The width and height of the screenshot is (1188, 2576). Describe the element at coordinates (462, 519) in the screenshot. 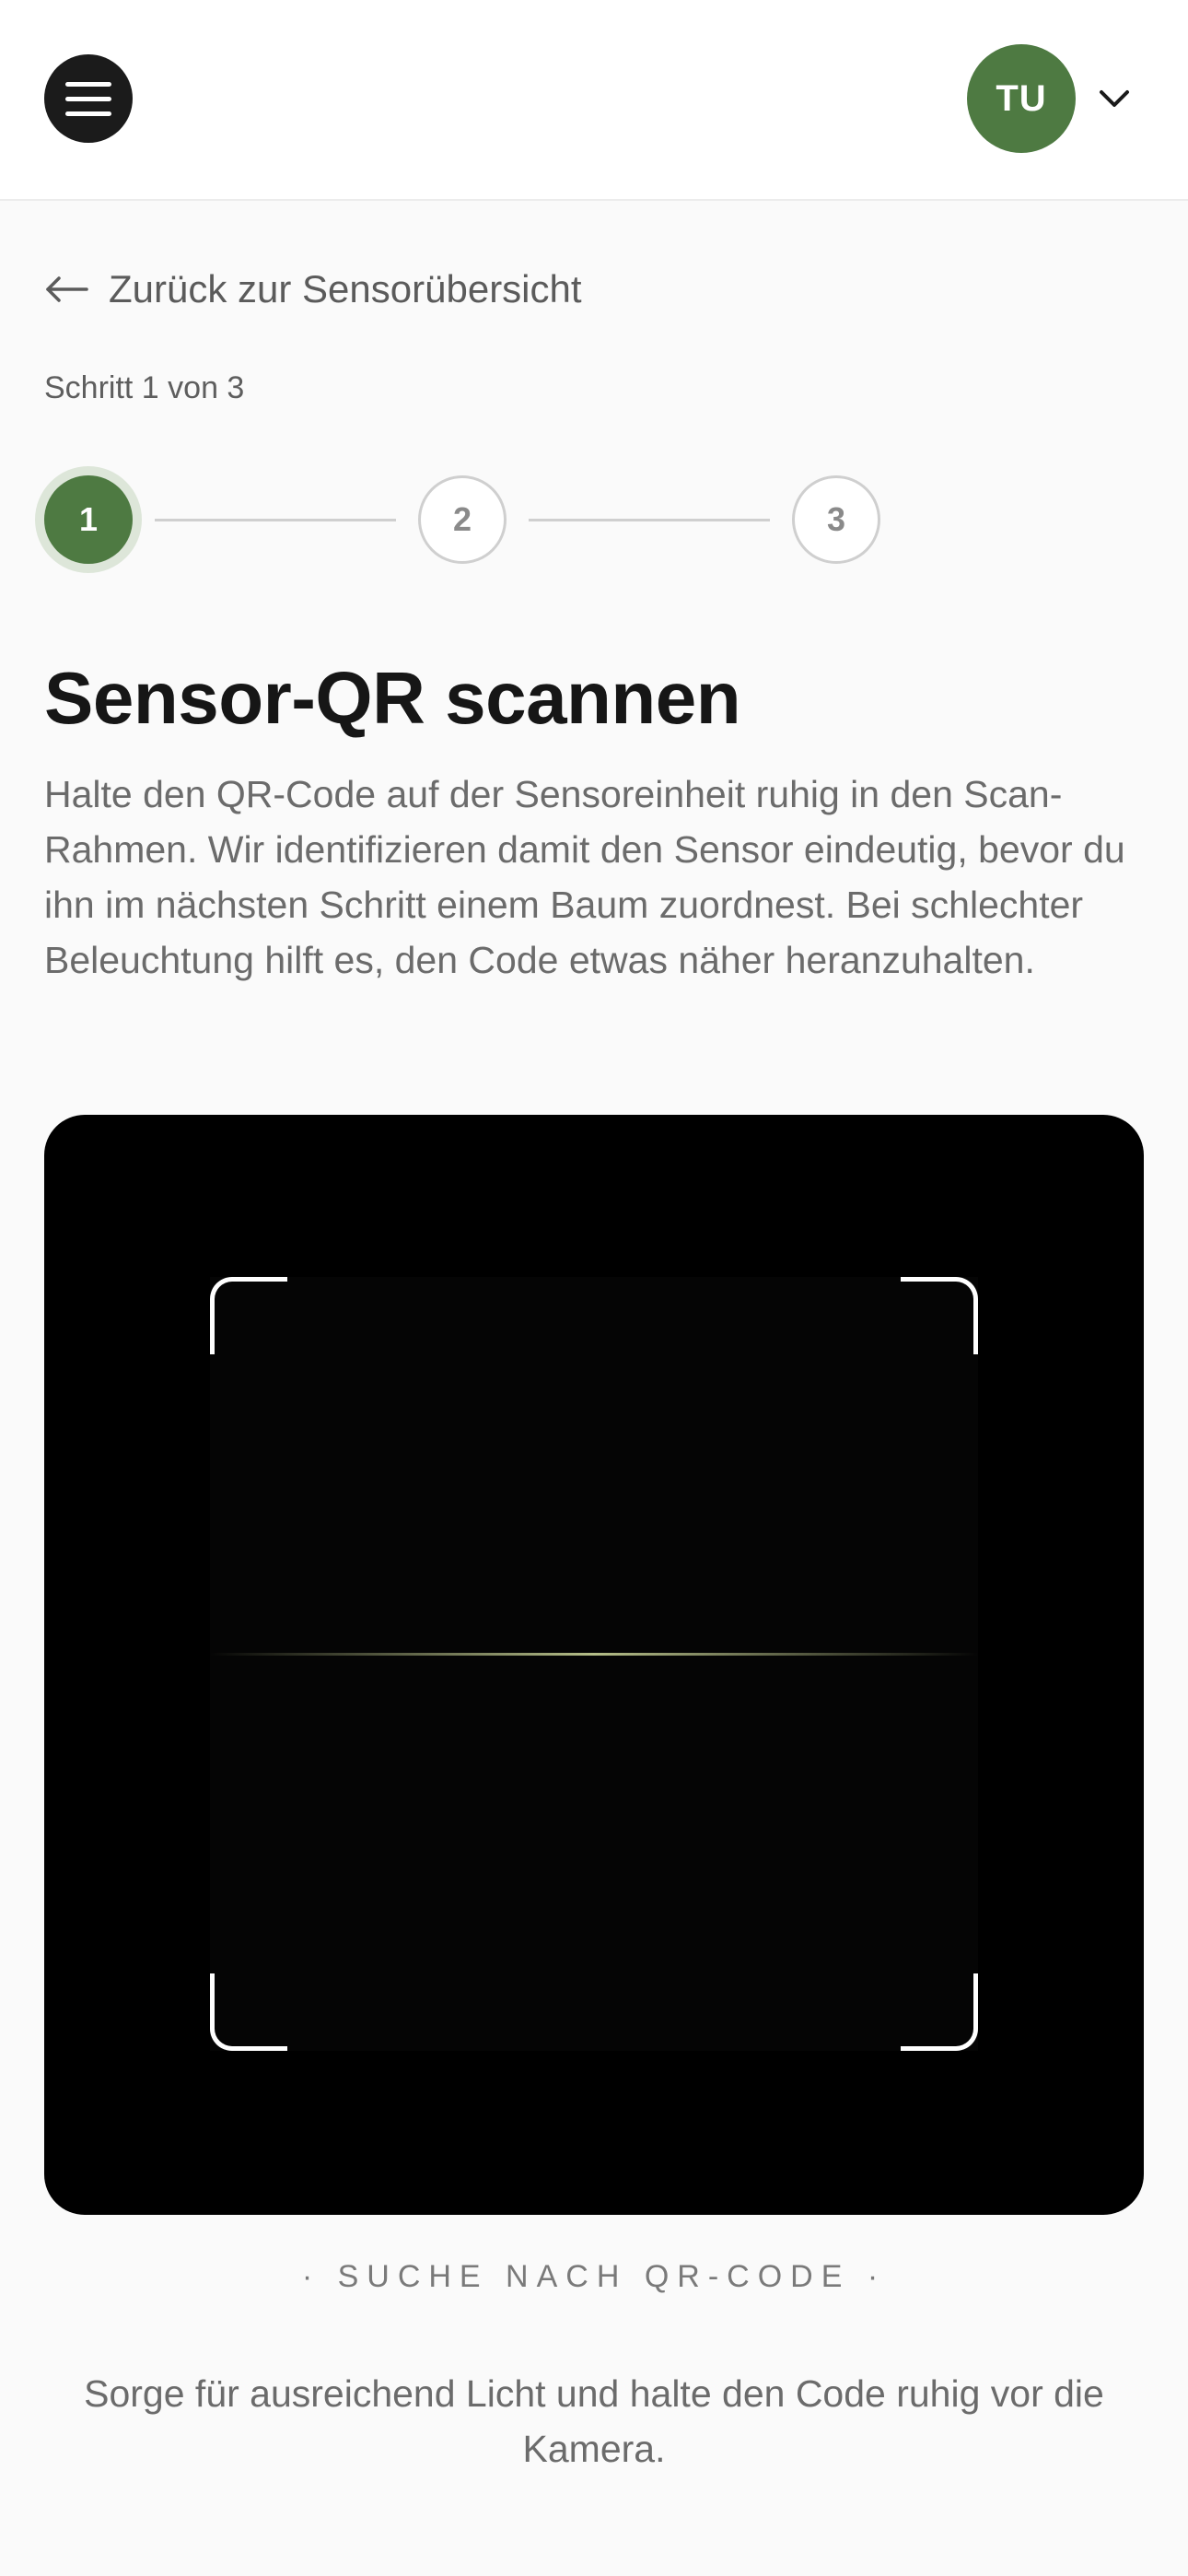

I see `step-2-indicator: 2` at that location.